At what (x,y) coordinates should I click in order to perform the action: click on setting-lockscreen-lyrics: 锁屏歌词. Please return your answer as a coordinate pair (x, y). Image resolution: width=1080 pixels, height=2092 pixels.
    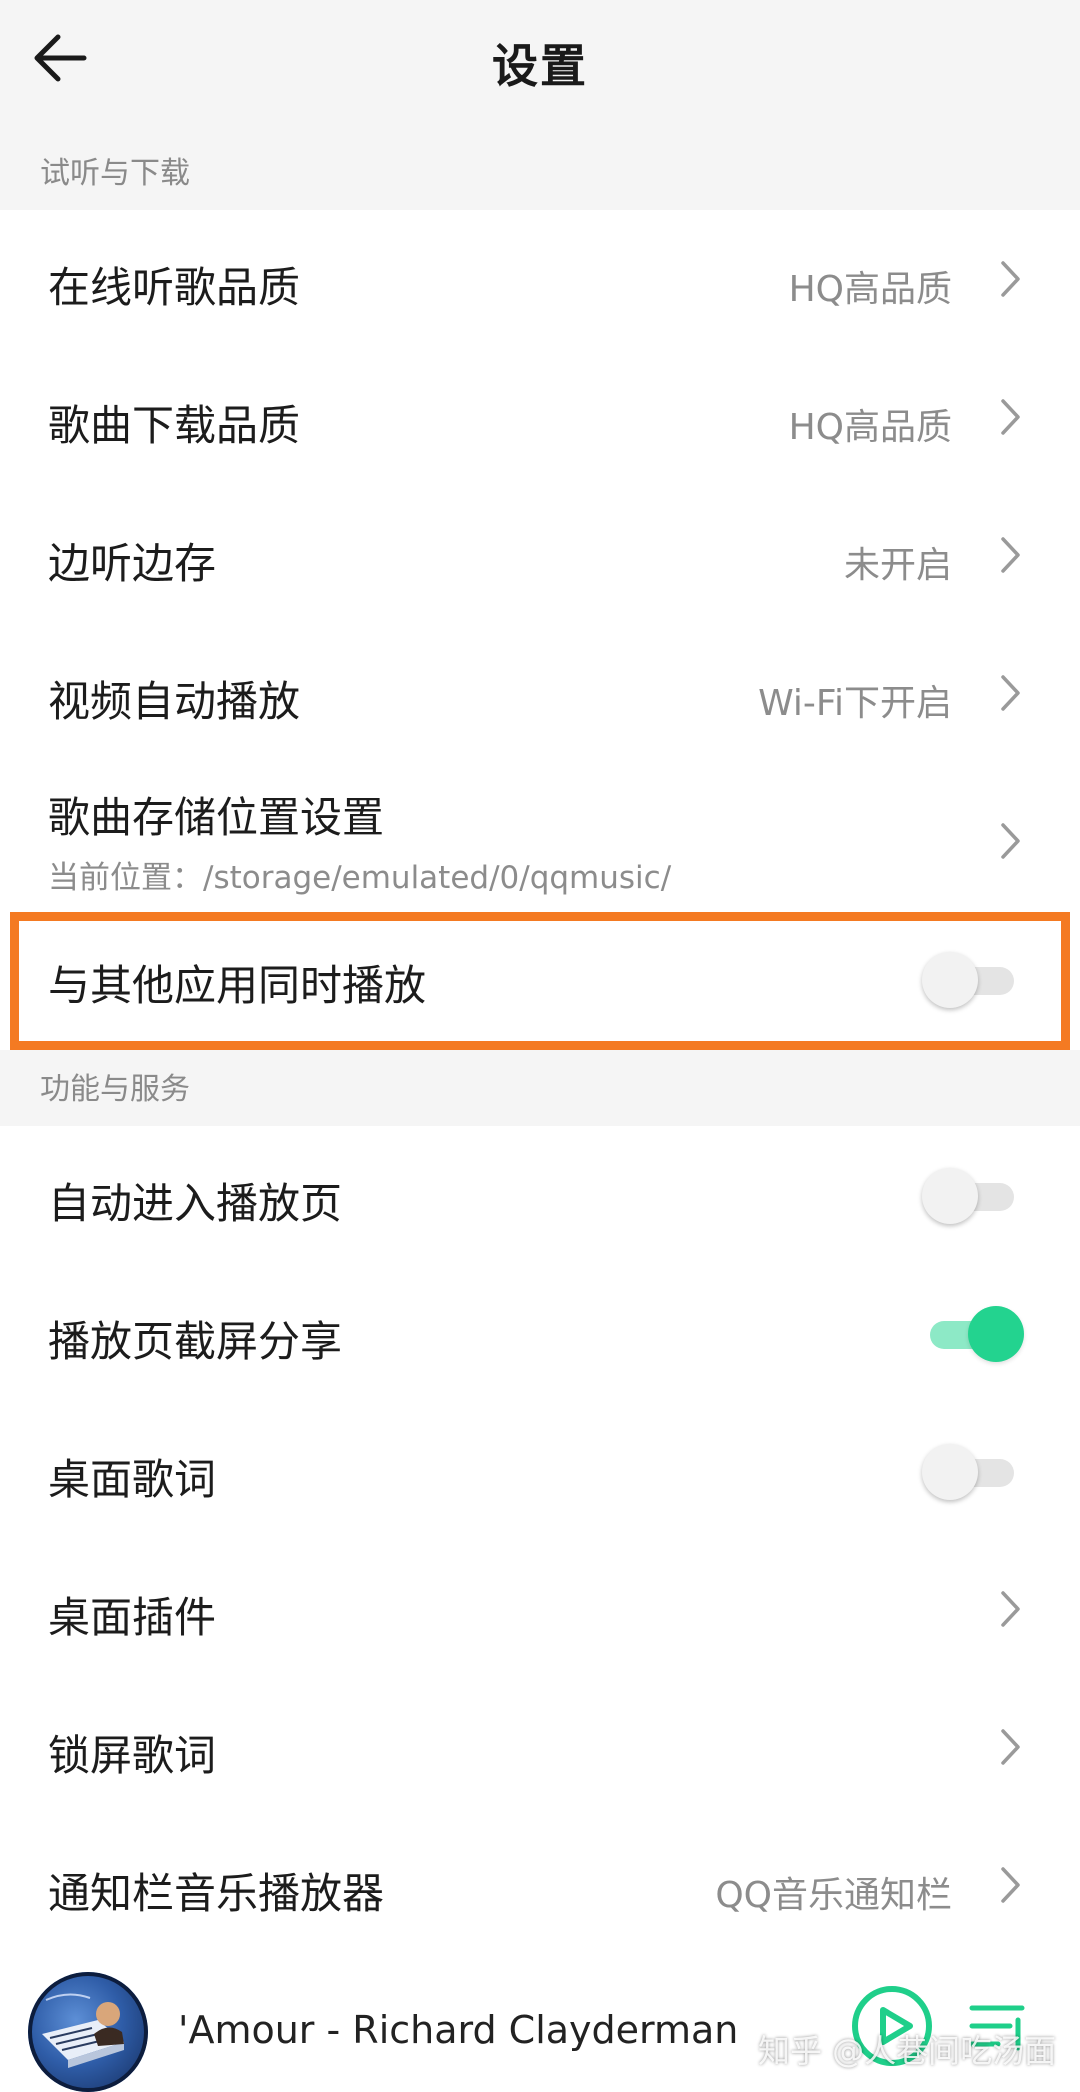
    Looking at the image, I should click on (540, 1747).